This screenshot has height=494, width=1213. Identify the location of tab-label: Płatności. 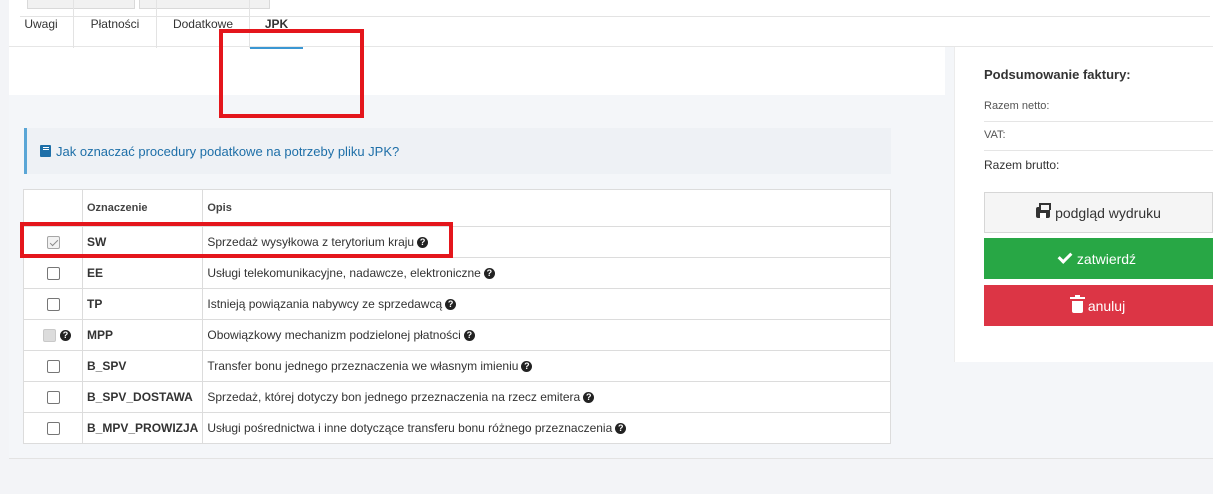
(115, 24).